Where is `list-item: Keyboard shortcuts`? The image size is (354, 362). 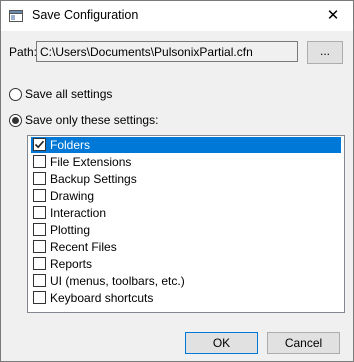
list-item: Keyboard shortcuts is located at coordinates (186, 298).